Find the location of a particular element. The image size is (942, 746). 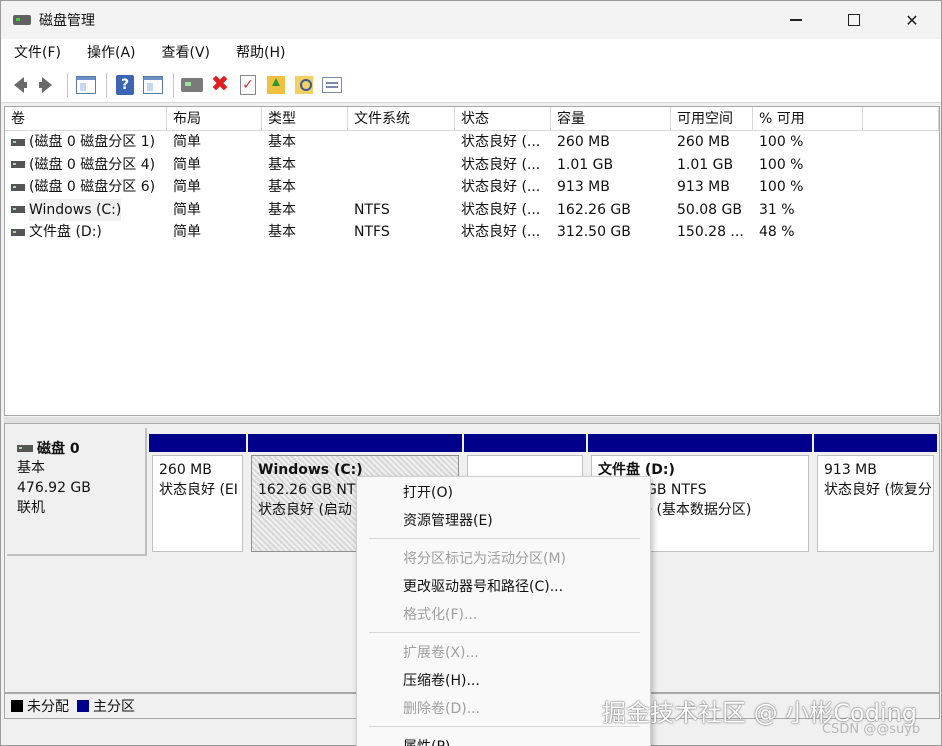

menu-help: 帮助(H) is located at coordinates (260, 53).